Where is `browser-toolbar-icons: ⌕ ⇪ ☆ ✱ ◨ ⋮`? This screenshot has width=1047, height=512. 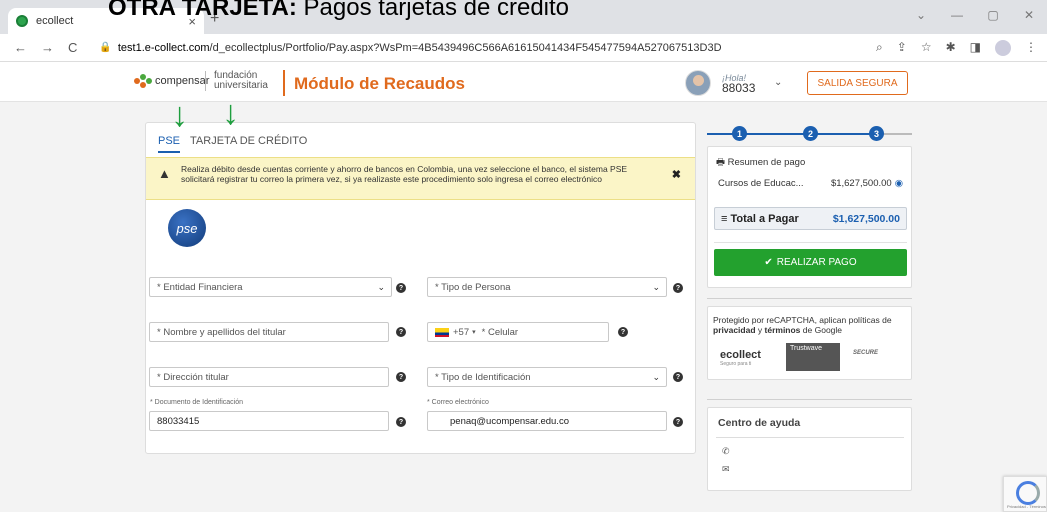
browser-toolbar-icons: ⌕ ⇪ ☆ ✱ ◨ ⋮ is located at coordinates (956, 47).